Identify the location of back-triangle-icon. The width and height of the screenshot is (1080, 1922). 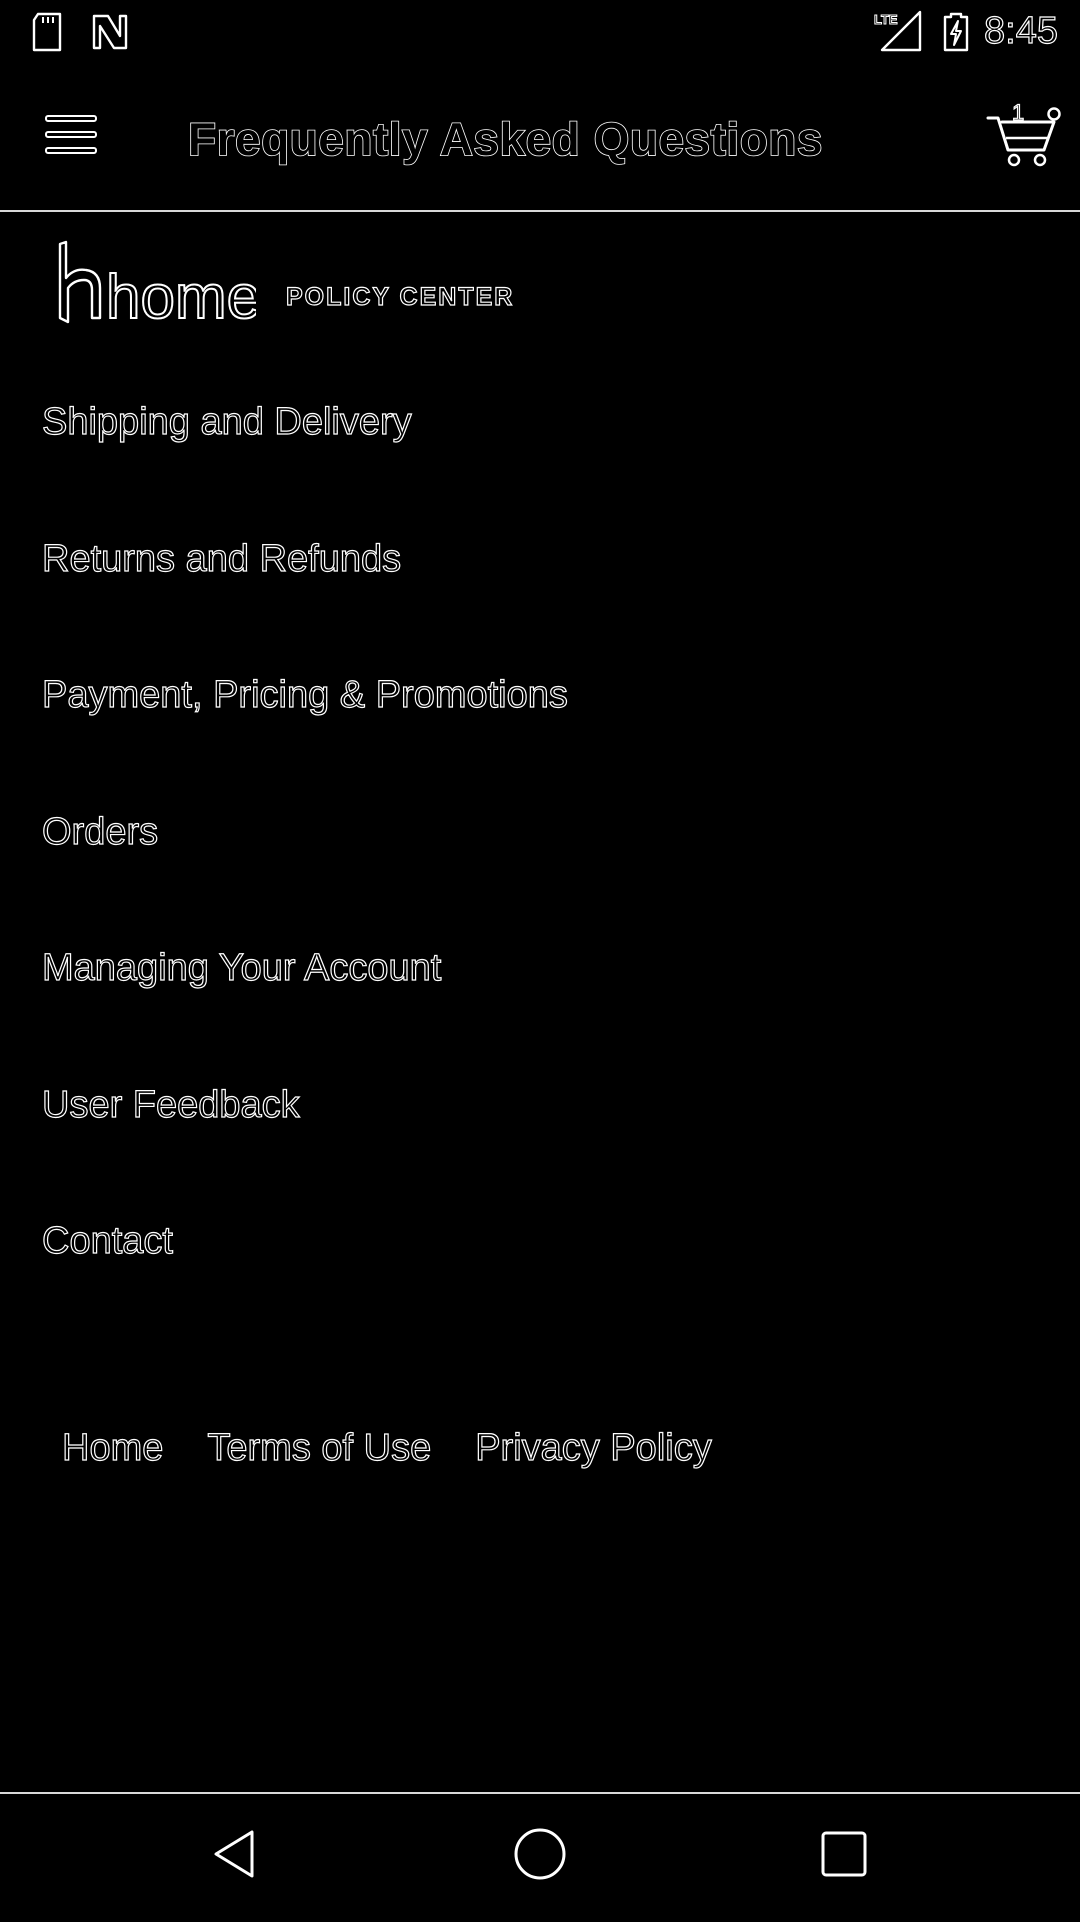
(236, 1854).